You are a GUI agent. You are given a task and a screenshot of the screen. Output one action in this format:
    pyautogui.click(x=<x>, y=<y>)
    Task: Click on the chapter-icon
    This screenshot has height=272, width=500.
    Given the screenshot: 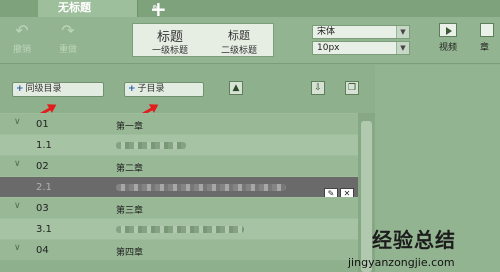 What is the action you would take?
    pyautogui.click(x=487, y=30)
    